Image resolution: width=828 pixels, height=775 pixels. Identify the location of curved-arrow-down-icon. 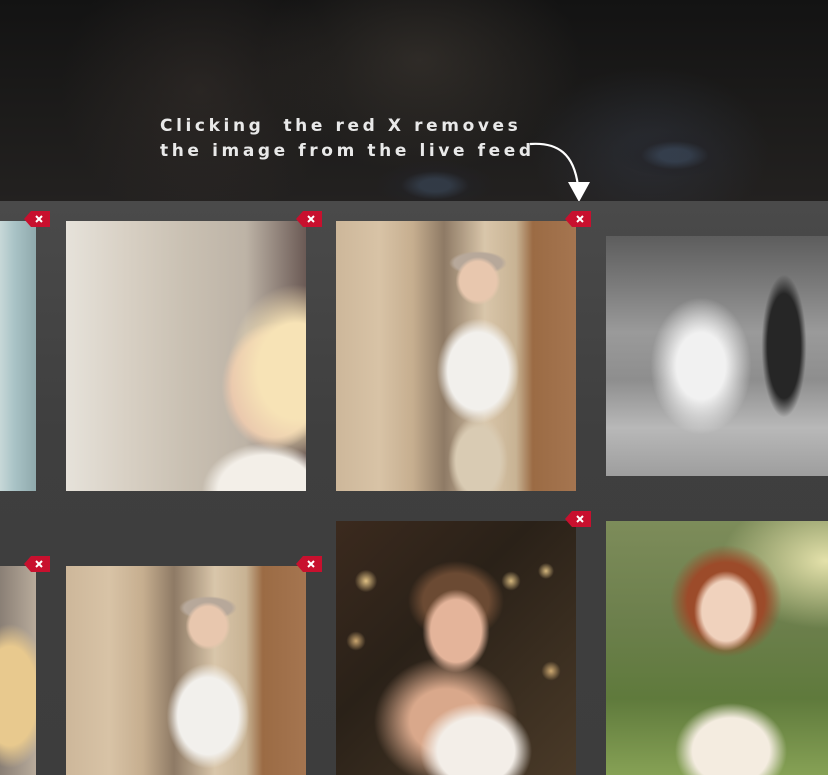
(559, 171).